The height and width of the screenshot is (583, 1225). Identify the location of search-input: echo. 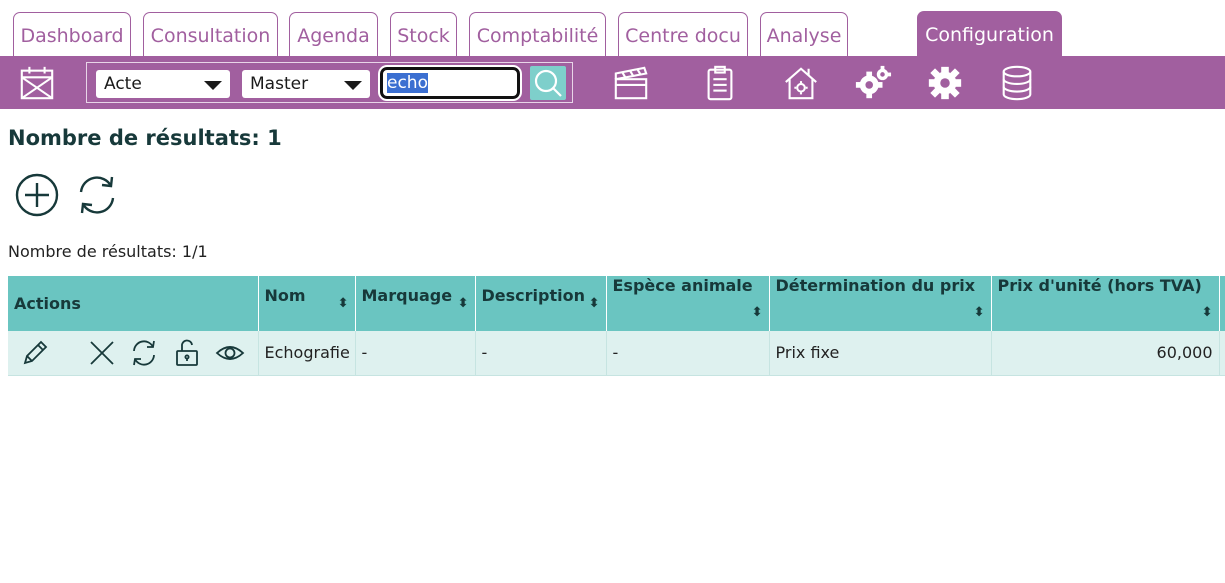
(450, 83).